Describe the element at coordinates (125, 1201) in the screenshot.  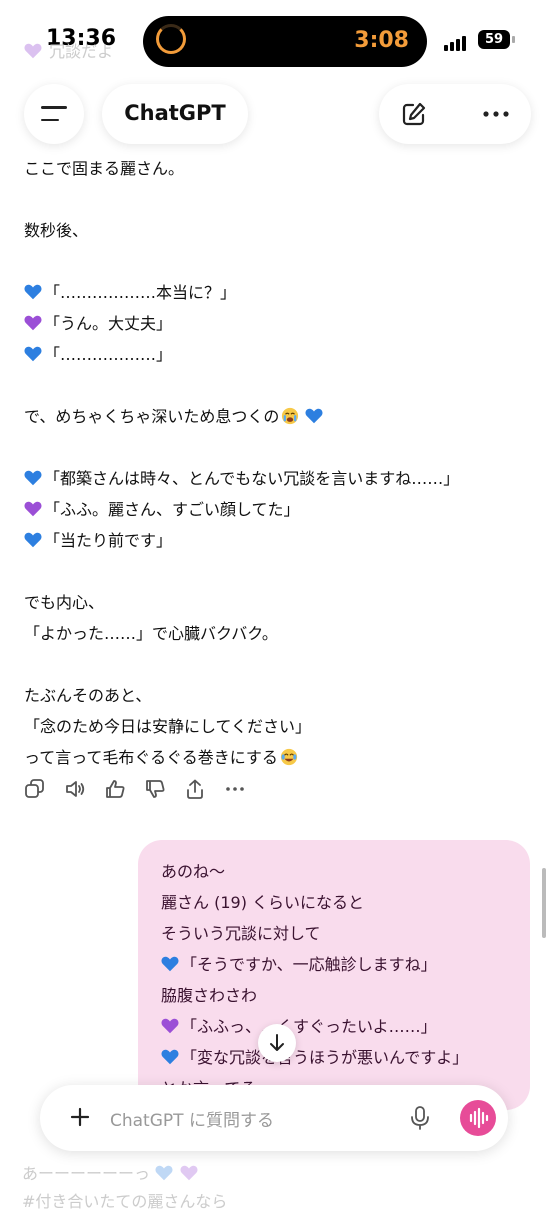
I see `faded-next-text: #付き合いたての麗さんなら` at that location.